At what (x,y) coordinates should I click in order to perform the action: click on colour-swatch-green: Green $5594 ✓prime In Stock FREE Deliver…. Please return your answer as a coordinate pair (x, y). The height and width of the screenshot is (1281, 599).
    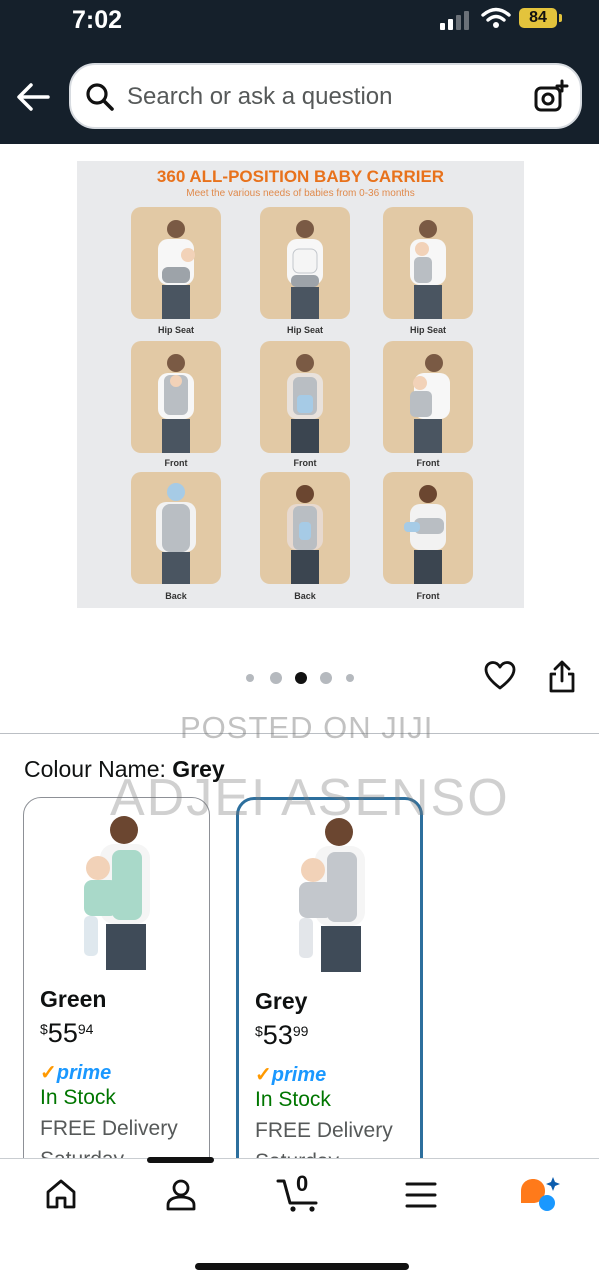
    Looking at the image, I should click on (116, 987).